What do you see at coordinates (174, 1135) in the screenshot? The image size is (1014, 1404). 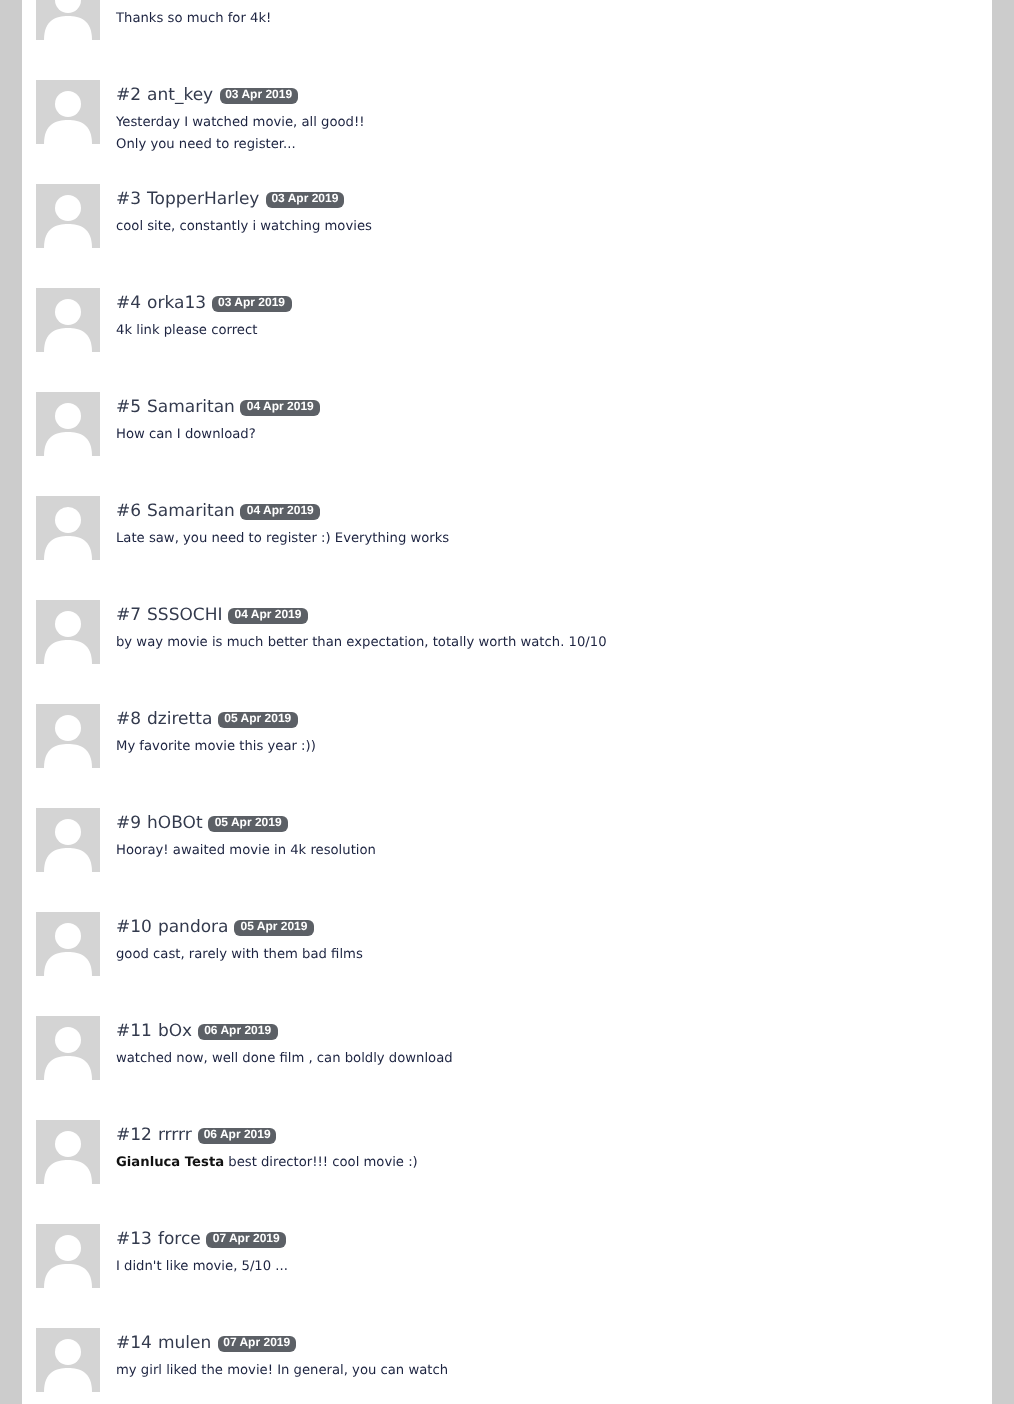 I see `author-name: rrrrr` at bounding box center [174, 1135].